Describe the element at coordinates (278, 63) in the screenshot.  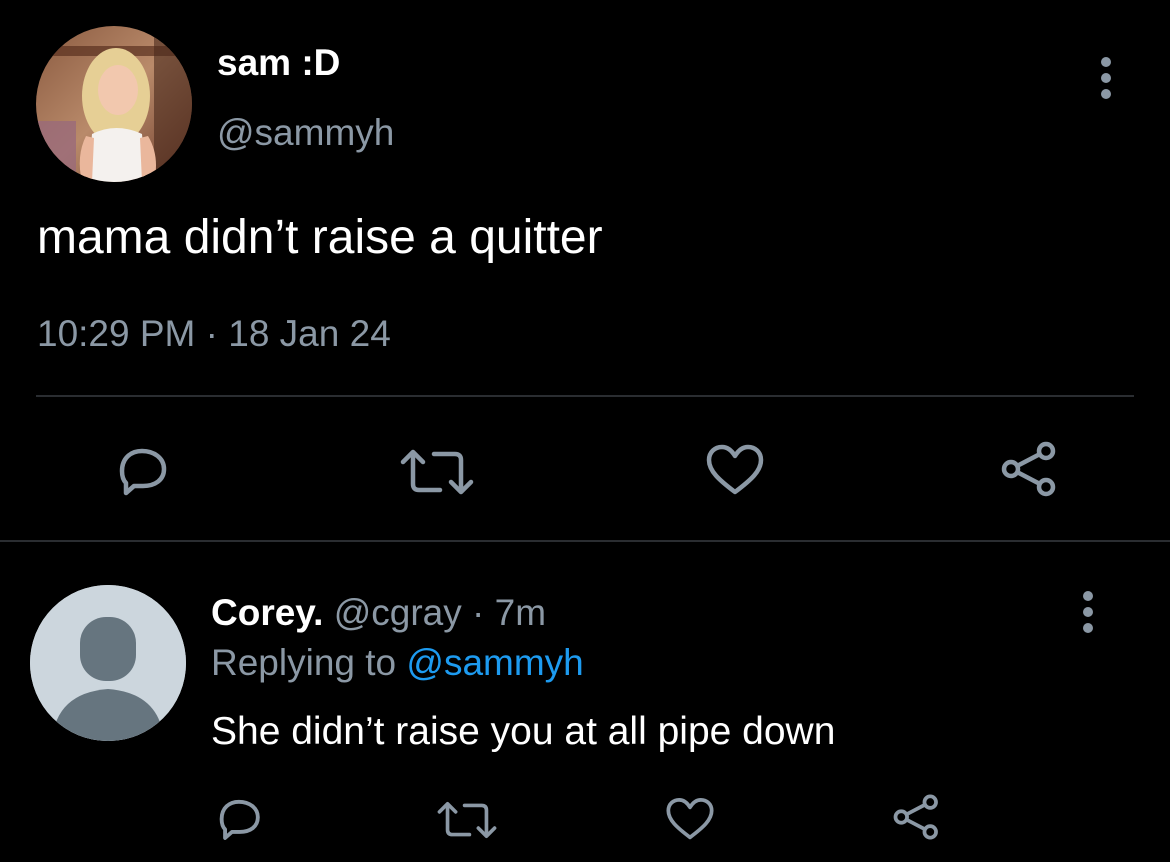
I see `author-display-name: sam :D` at that location.